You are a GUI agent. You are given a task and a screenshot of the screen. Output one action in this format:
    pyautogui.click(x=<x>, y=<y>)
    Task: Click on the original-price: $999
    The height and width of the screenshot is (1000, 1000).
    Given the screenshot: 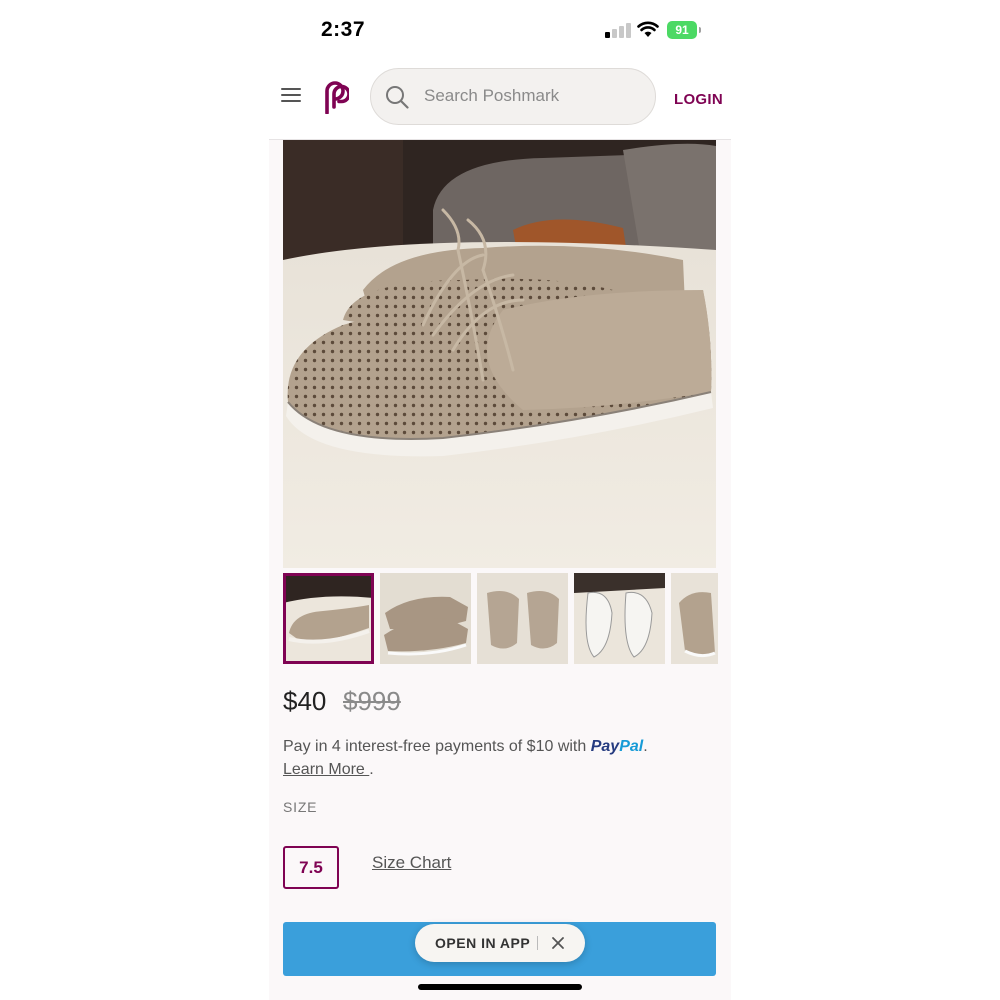 What is the action you would take?
    pyautogui.click(x=372, y=701)
    